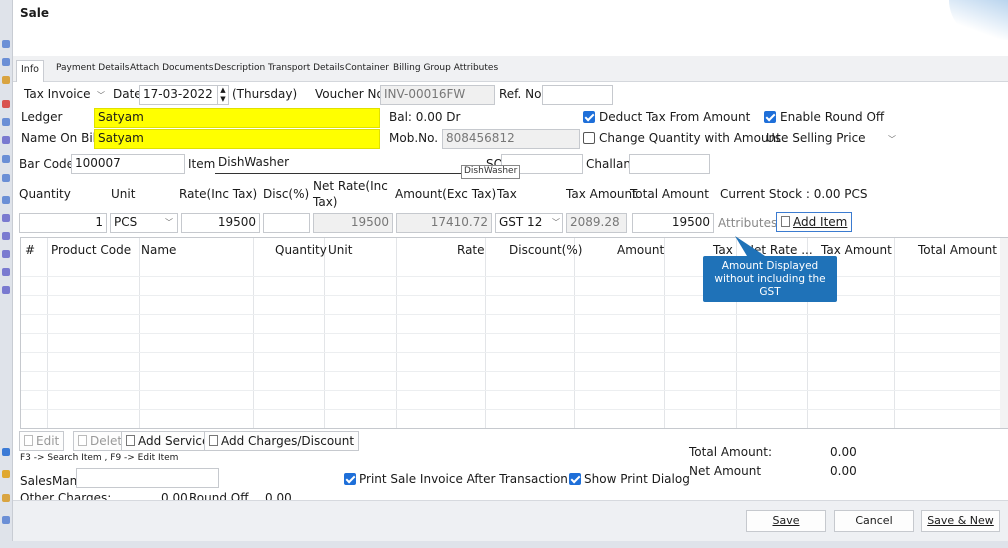  Describe the element at coordinates (446, 194) in the screenshot. I see `amount-col-label: Amount(Exc Tax)` at that location.